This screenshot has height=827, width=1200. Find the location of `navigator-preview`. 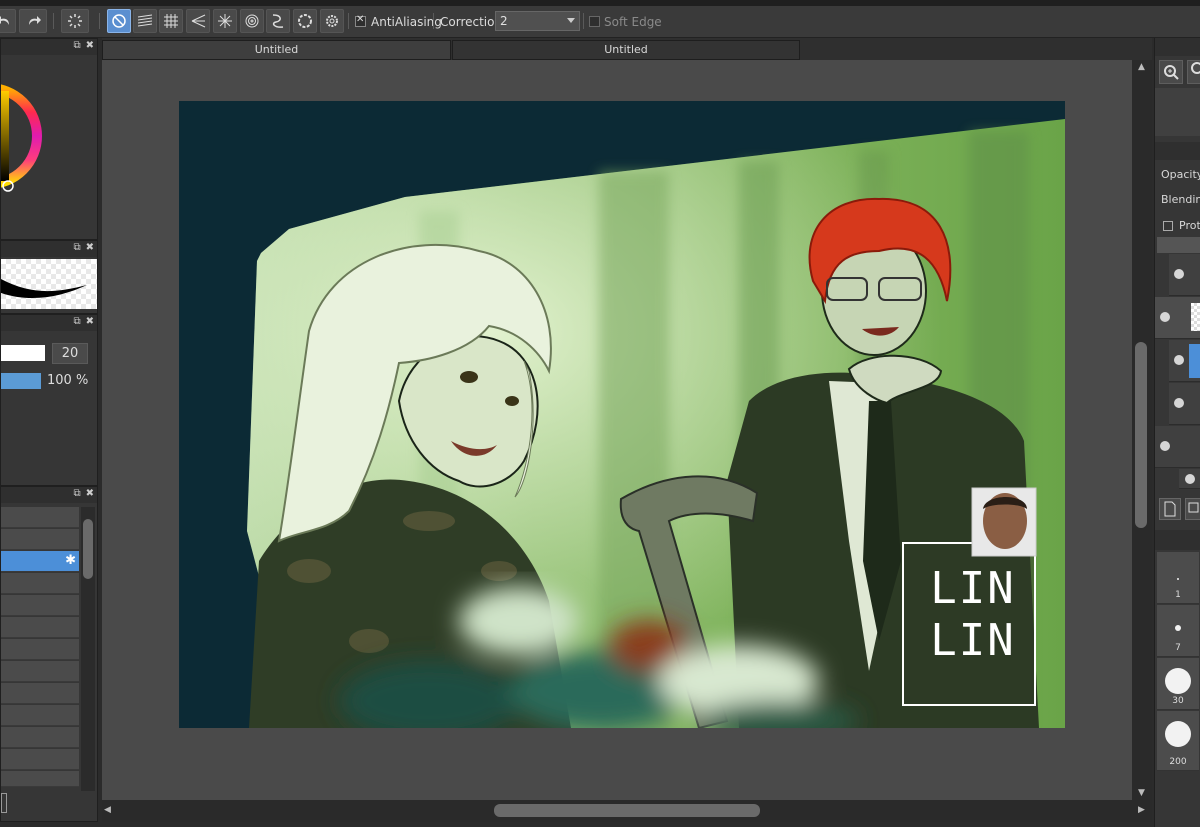

navigator-preview is located at coordinates (1177, 112).